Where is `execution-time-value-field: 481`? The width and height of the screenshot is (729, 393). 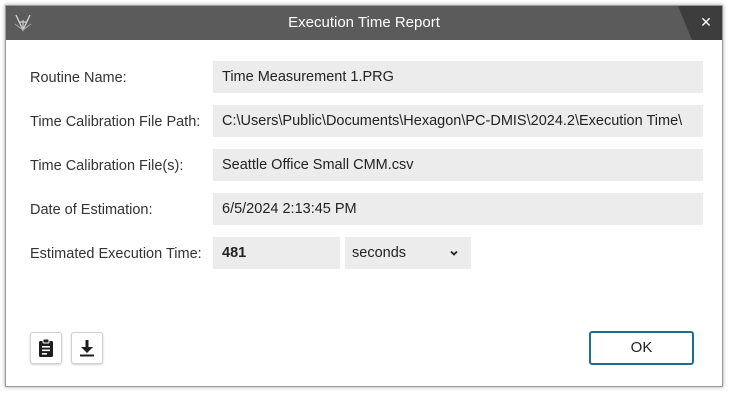 execution-time-value-field: 481 is located at coordinates (276, 253).